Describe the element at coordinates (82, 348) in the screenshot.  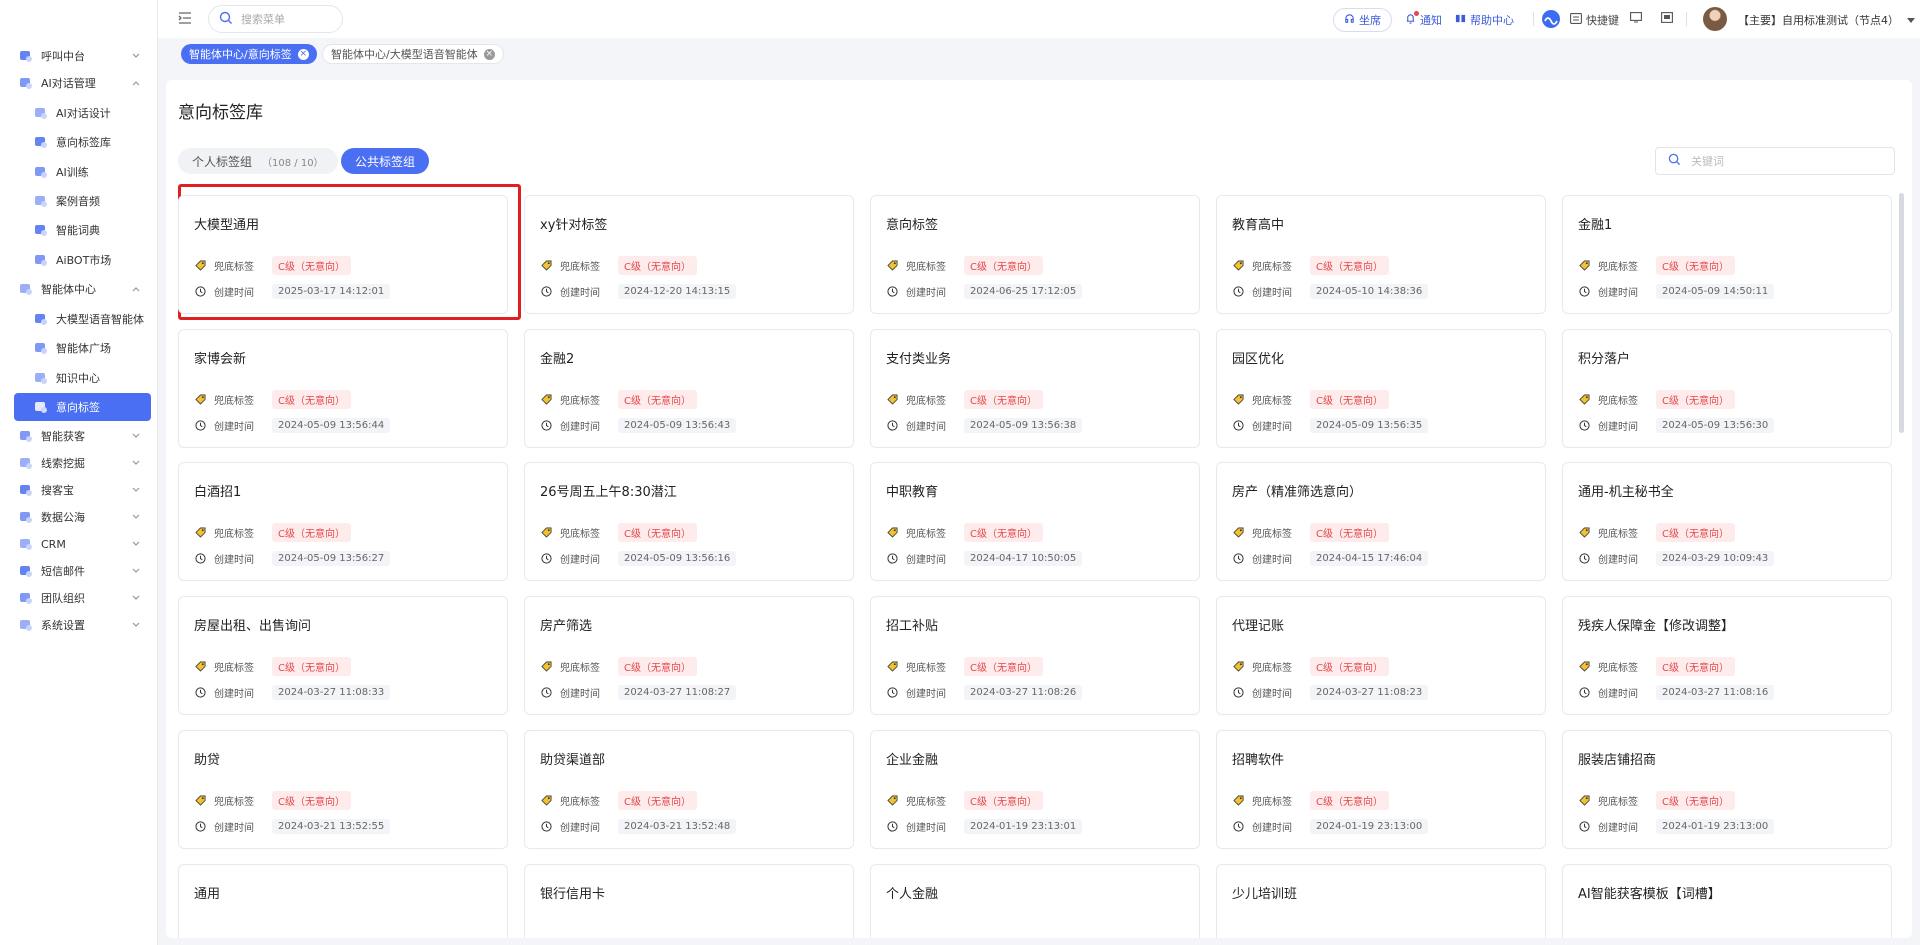
I see `sidebar-item-10: 智能体广场` at that location.